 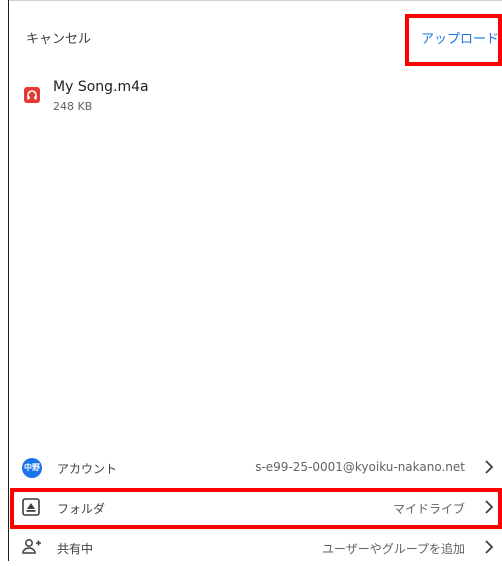 I want to click on account-row: 中野 アカウント s-e99-25-0001@kyoiku-nakano.net, so click(x=256, y=468).